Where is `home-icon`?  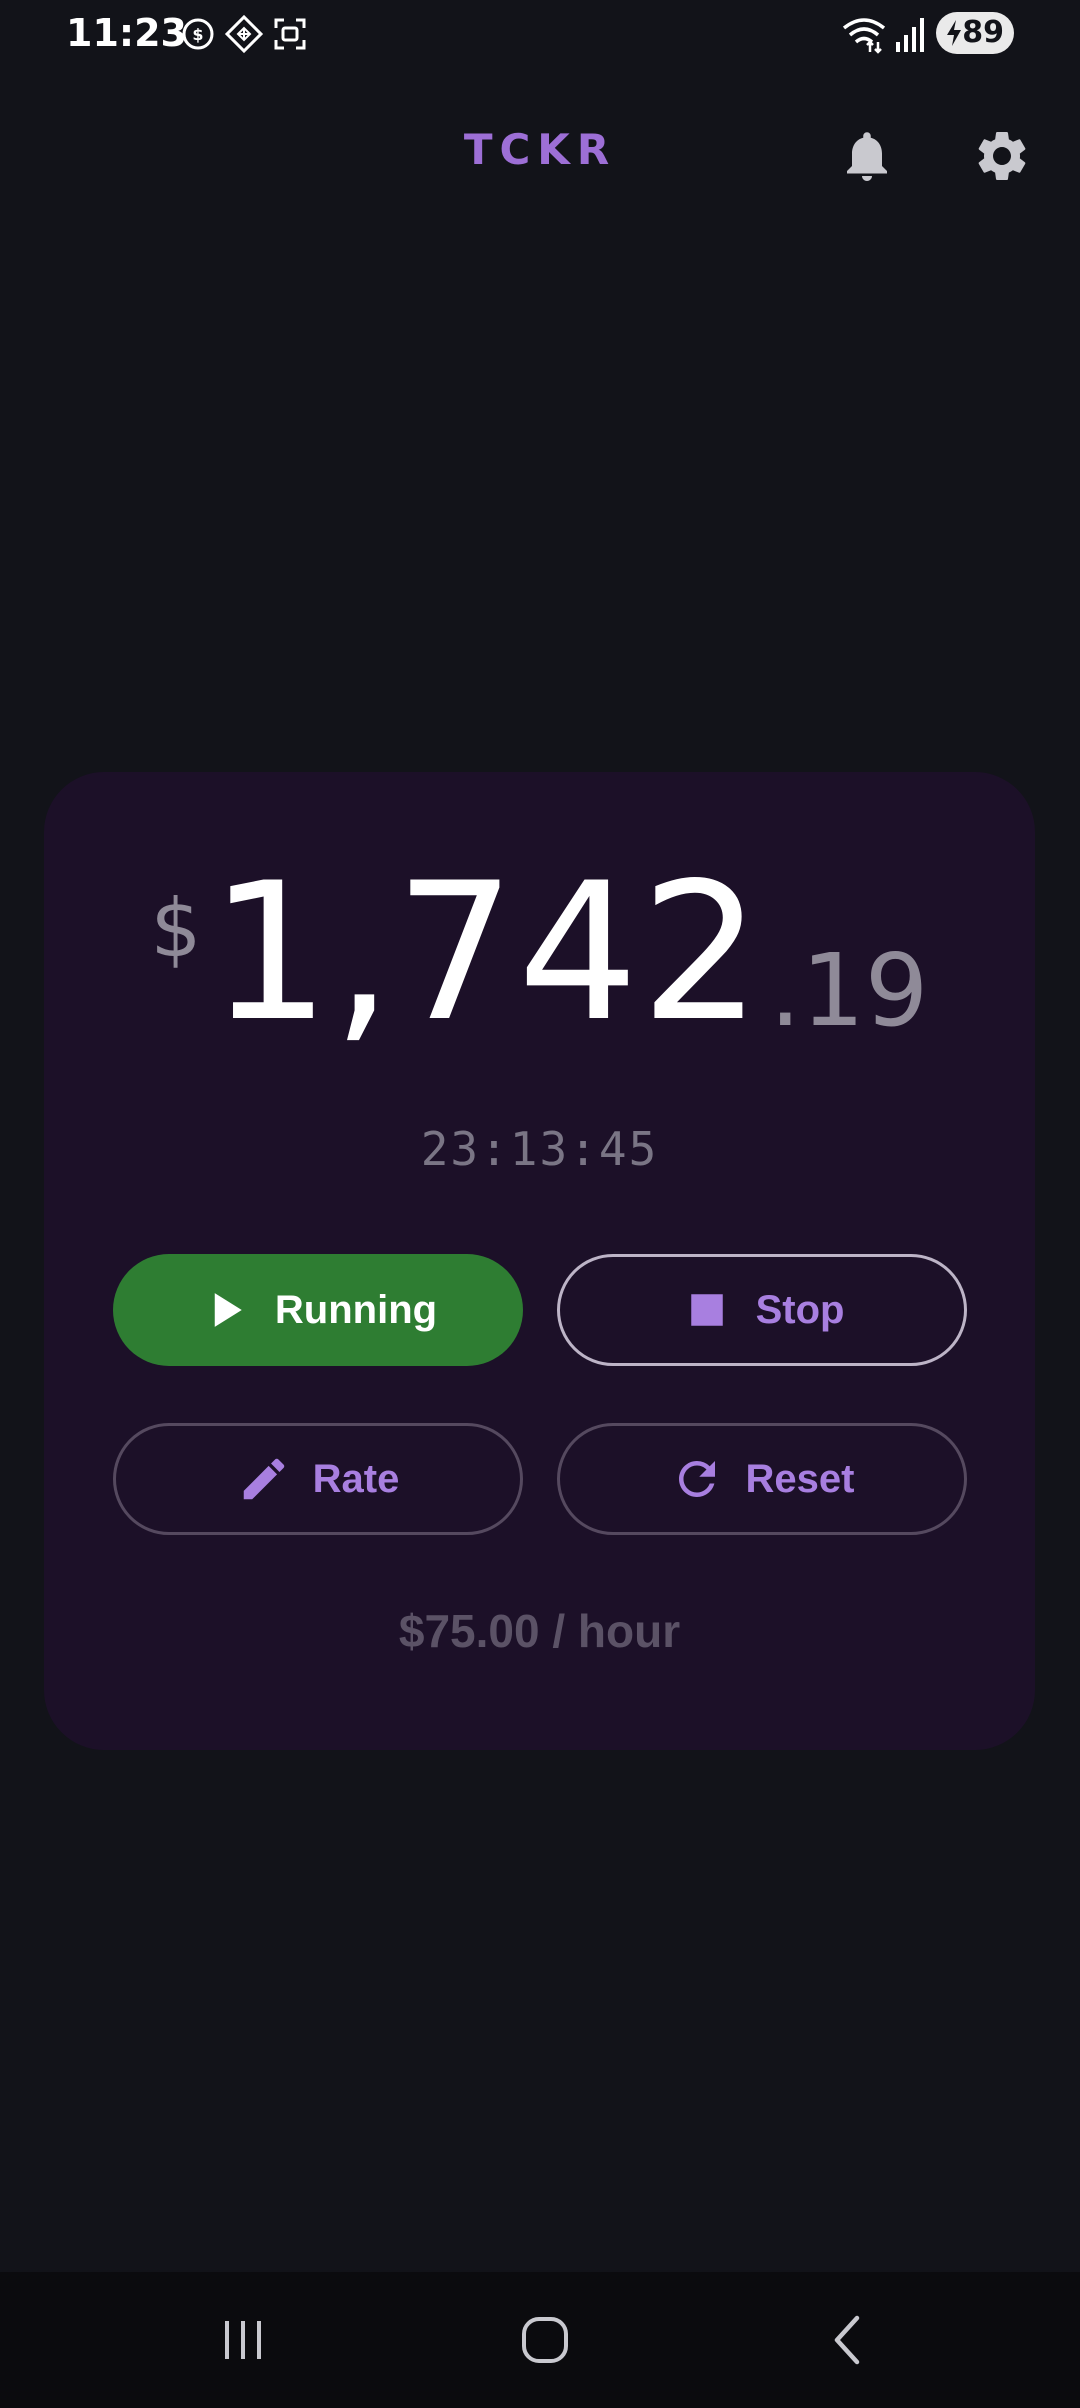 home-icon is located at coordinates (545, 2340).